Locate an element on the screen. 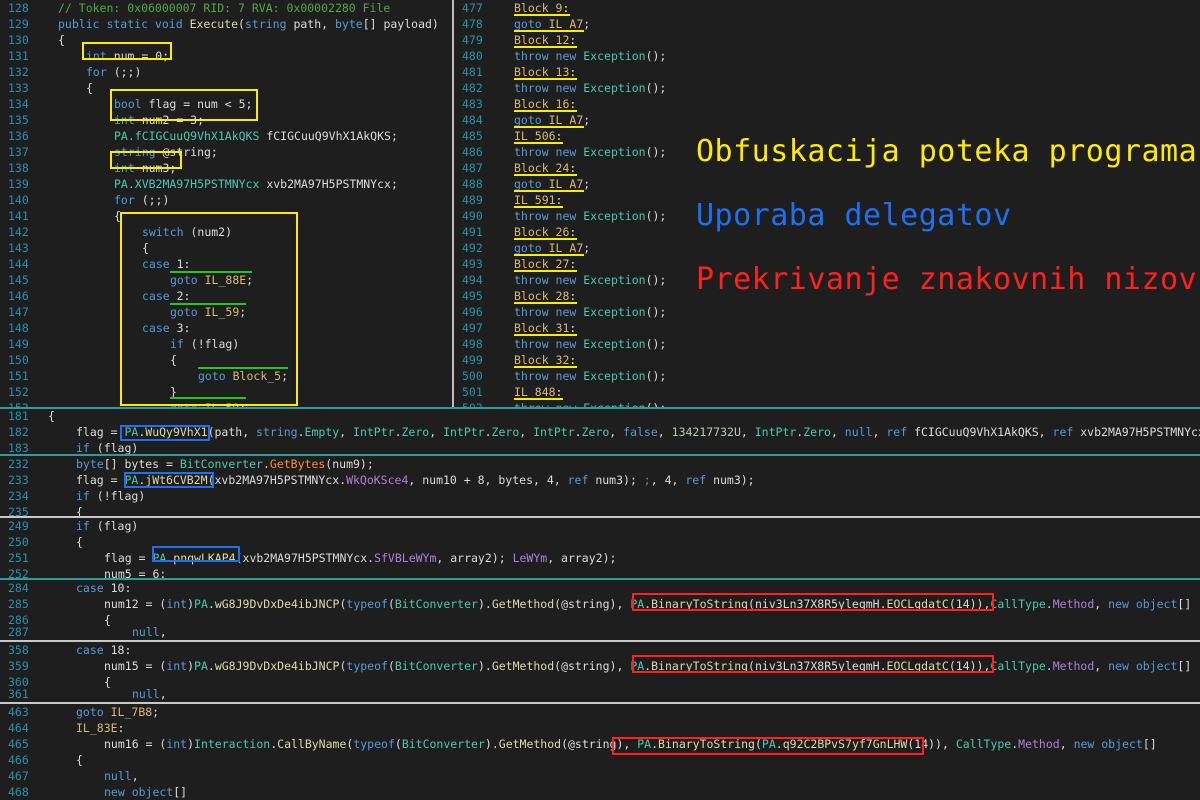 Image resolution: width=1200 pixels, height=800 pixels. code-line-137: 137 string @string; is located at coordinates (226, 152).